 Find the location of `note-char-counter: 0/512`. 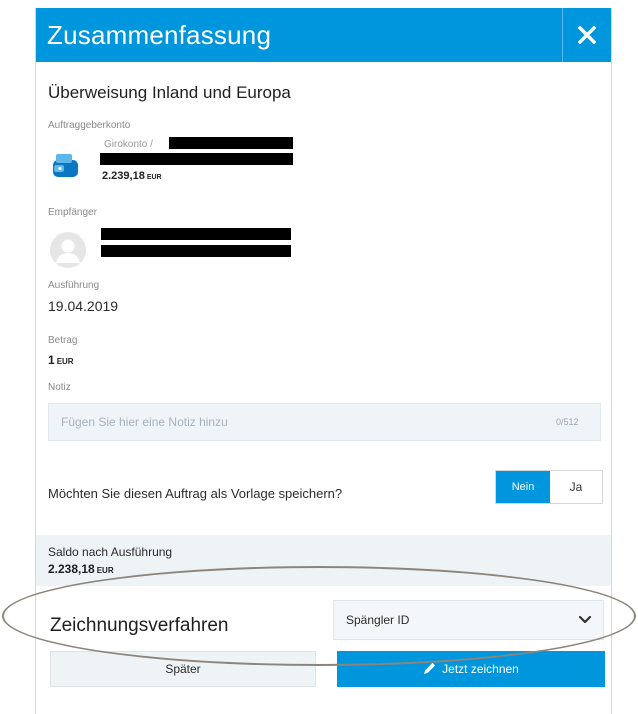

note-char-counter: 0/512 is located at coordinates (567, 422).